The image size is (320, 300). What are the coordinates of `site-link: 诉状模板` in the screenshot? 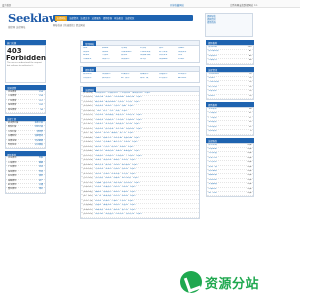 It's located at (109, 116).